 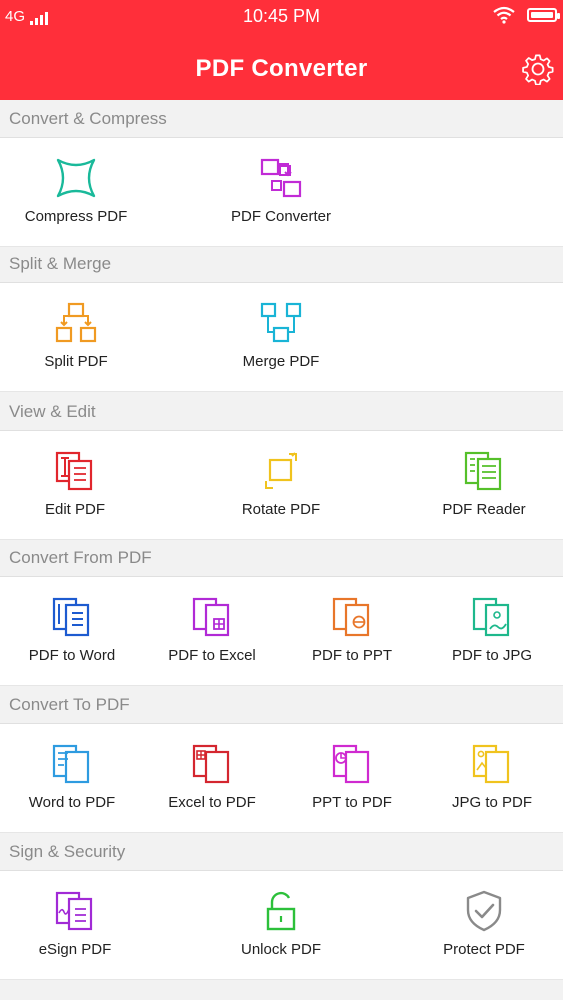 What do you see at coordinates (491, 617) in the screenshot?
I see `jpg-icon` at bounding box center [491, 617].